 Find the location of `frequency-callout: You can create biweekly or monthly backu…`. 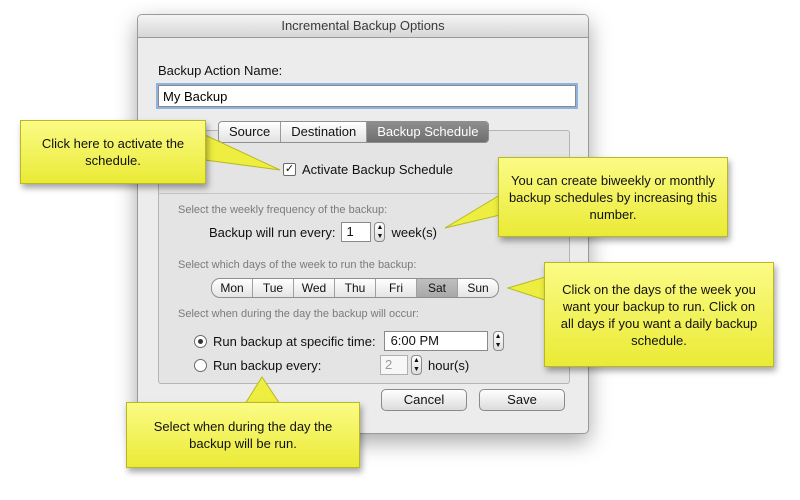

frequency-callout: You can create biweekly or monthly backu… is located at coordinates (613, 197).